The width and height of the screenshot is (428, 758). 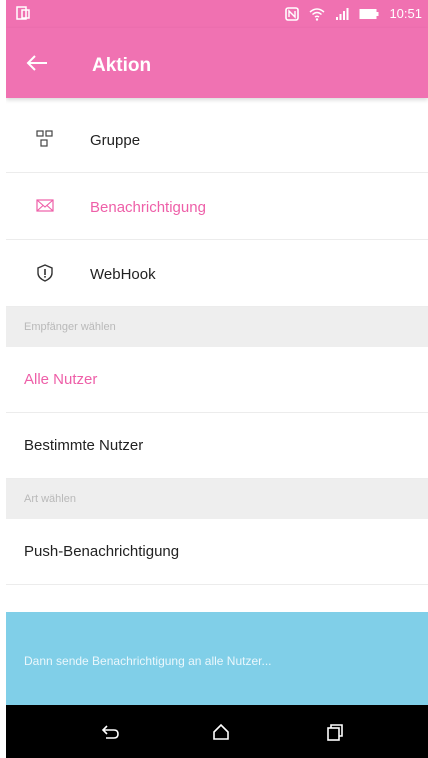 What do you see at coordinates (37, 63) in the screenshot?
I see `arrow-left-icon` at bounding box center [37, 63].